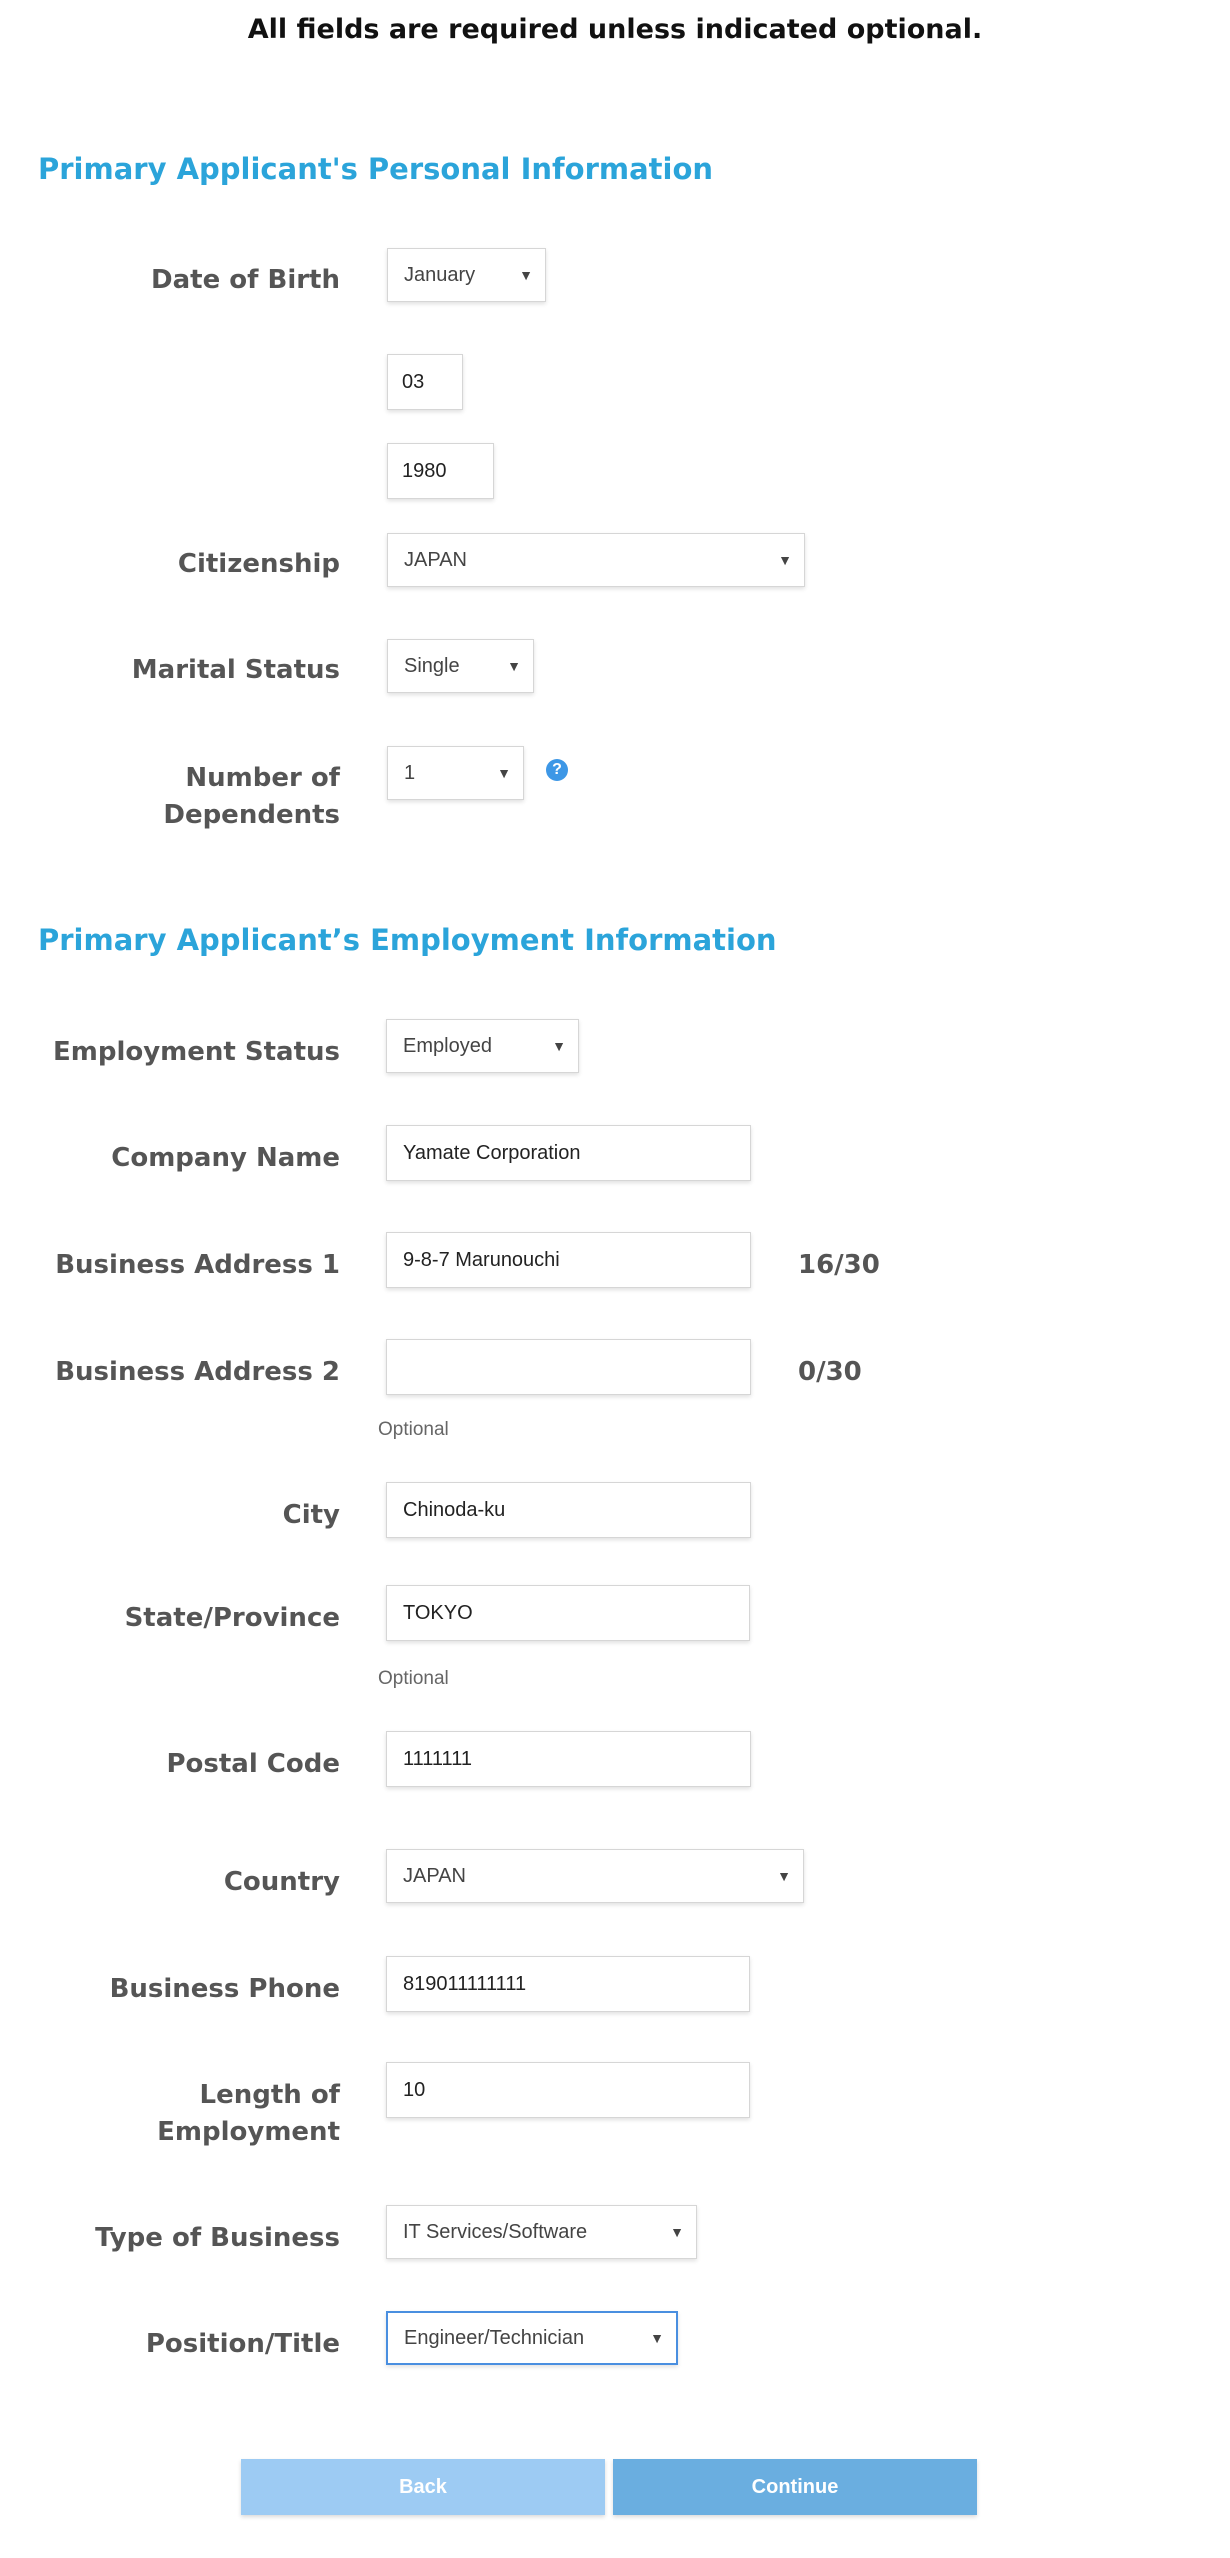 The width and height of the screenshot is (1230, 2558). Describe the element at coordinates (568, 1984) in the screenshot. I see `business-phone-input: 819011111111` at that location.